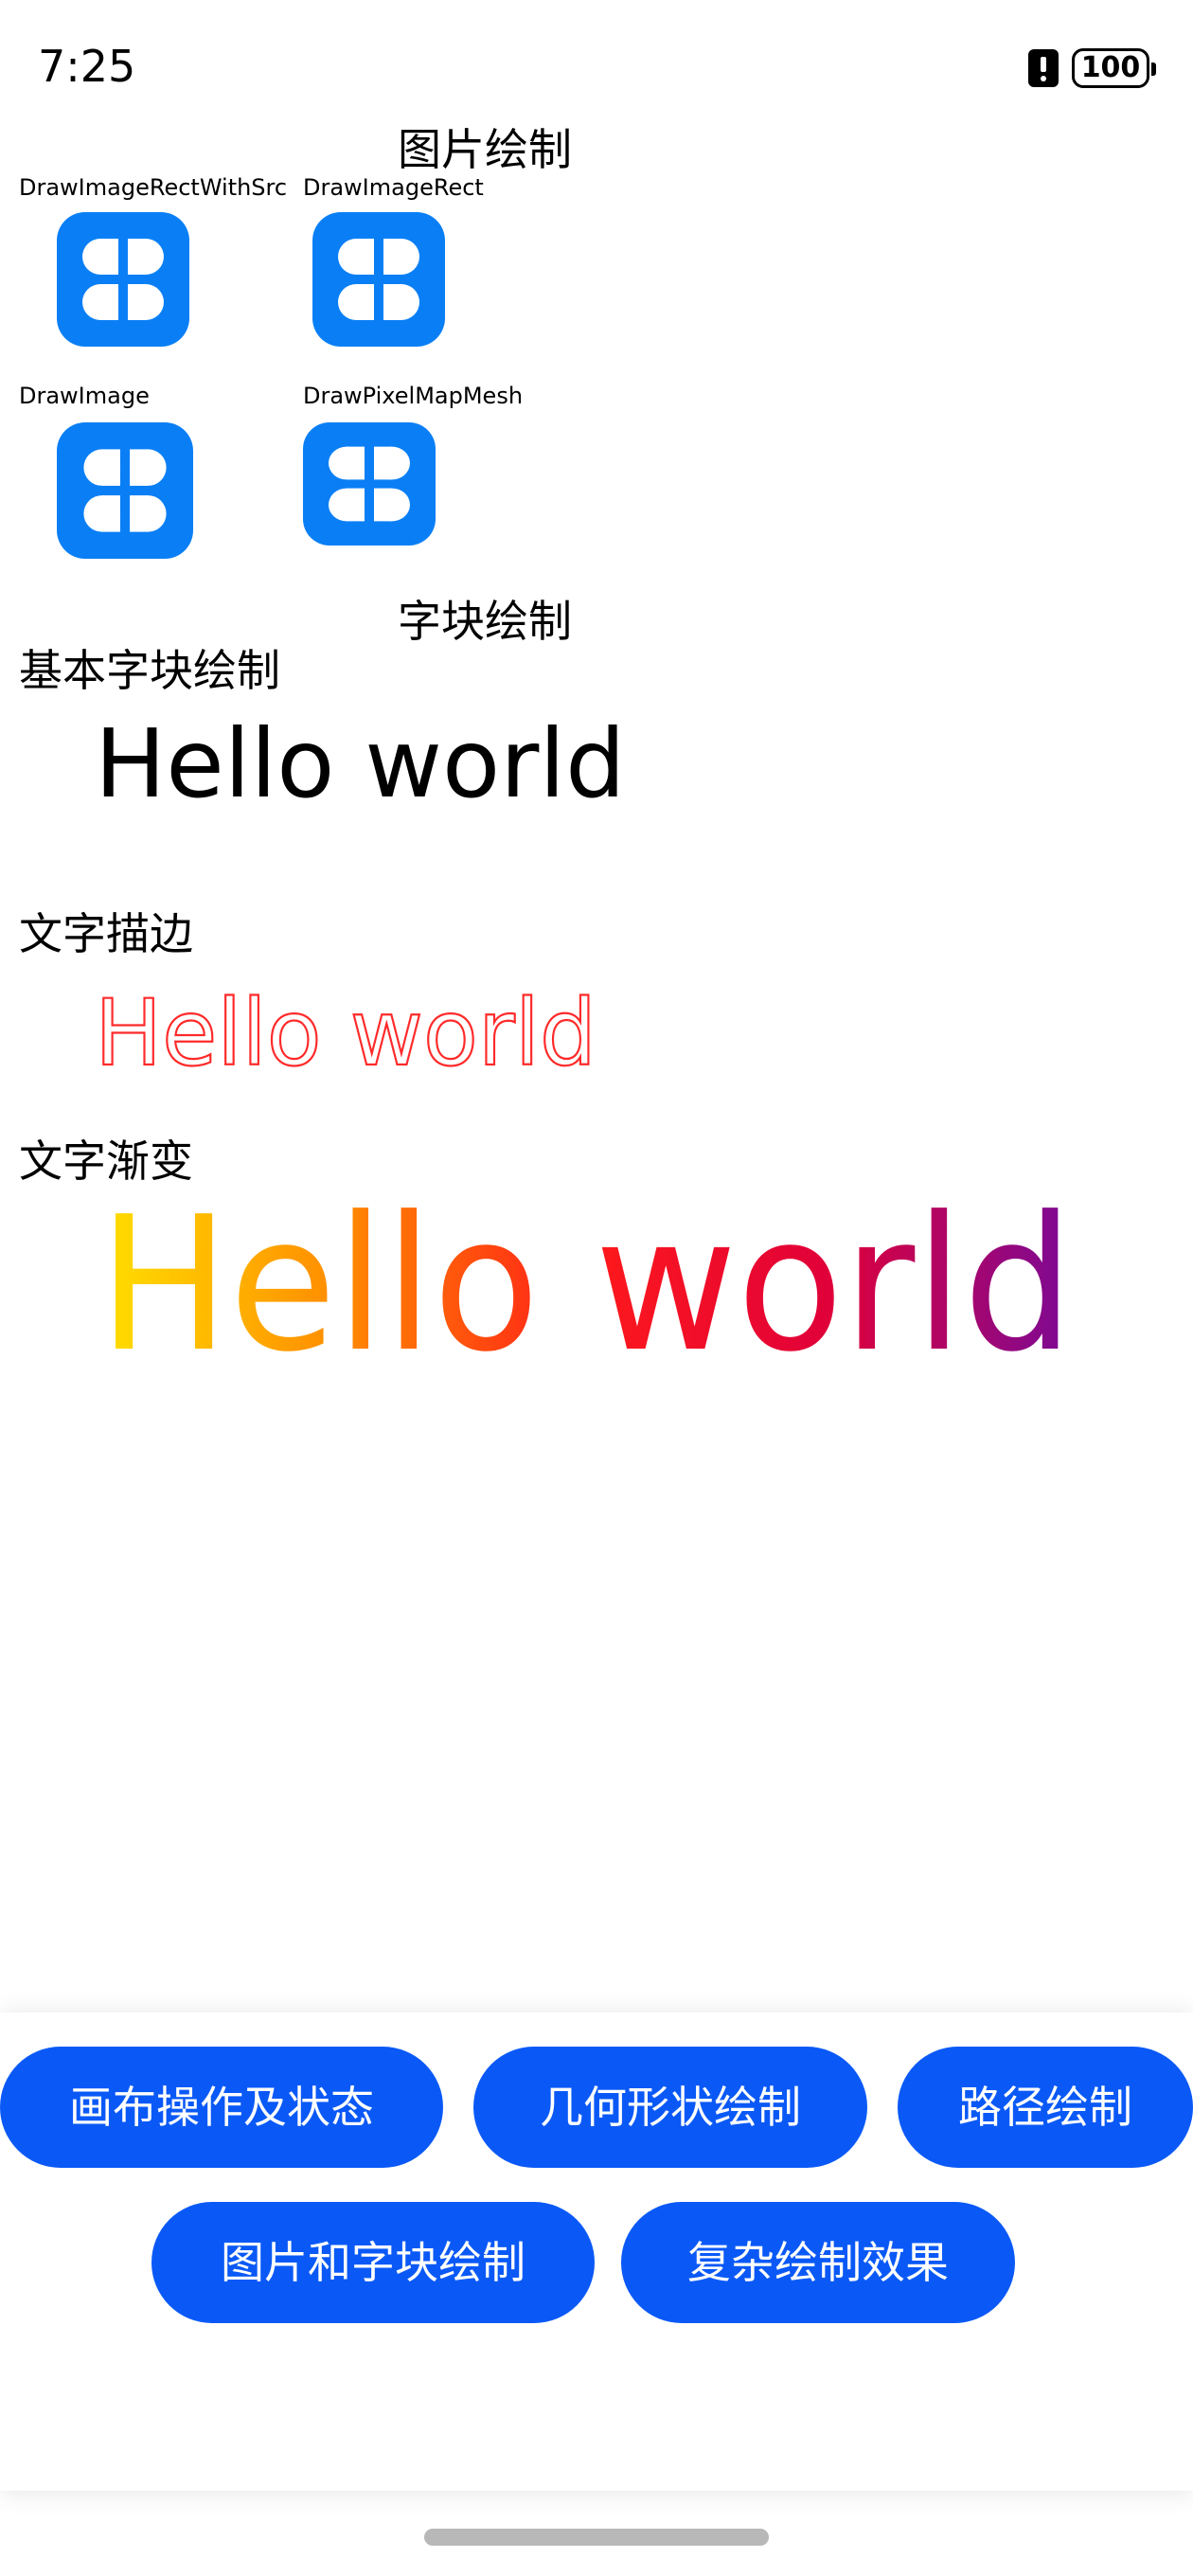  Describe the element at coordinates (413, 396) in the screenshot. I see `image-item-label: DrawPixelMapMesh` at that location.